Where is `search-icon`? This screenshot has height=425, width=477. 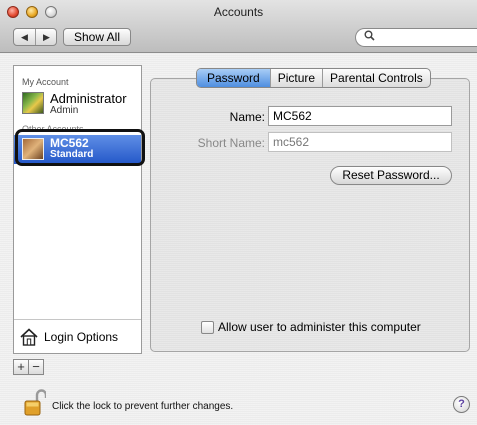 search-icon is located at coordinates (369, 37).